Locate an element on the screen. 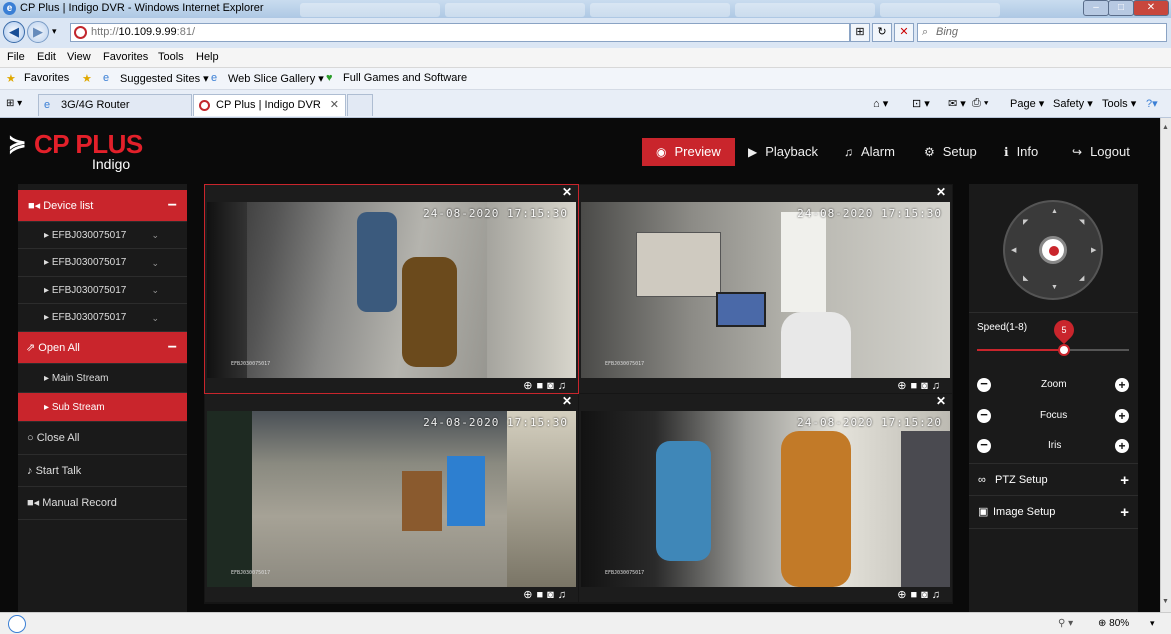 This screenshot has width=1171, height=634. menu-favorites: Favorites is located at coordinates (125, 57).